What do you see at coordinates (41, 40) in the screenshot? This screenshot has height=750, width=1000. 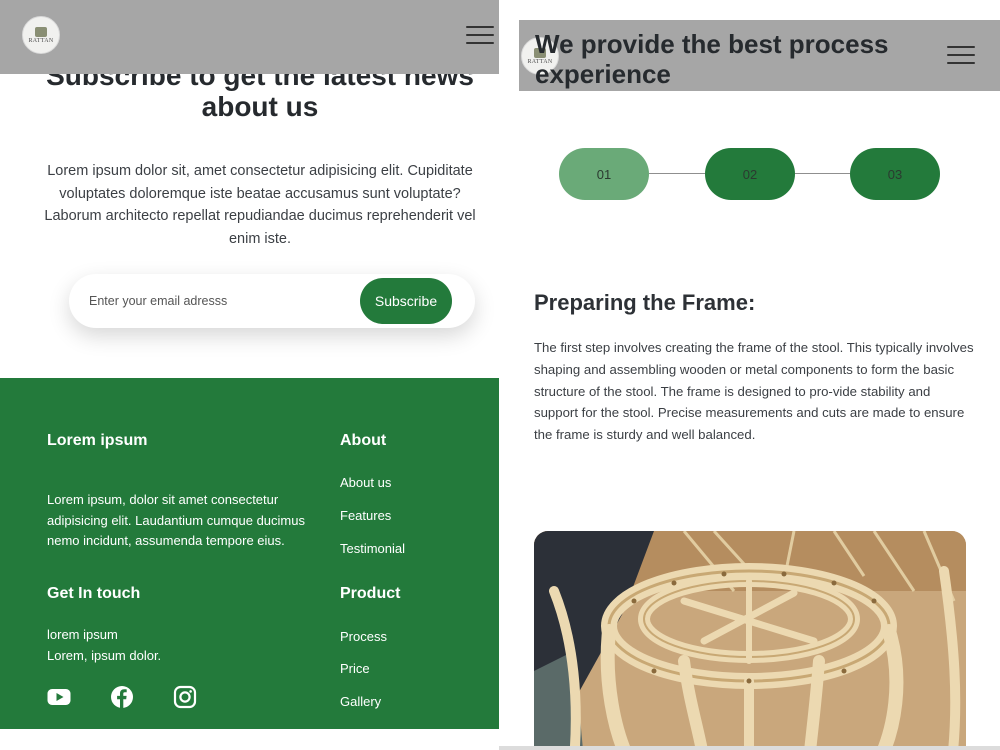 I see `logo-text: RATTAN` at bounding box center [41, 40].